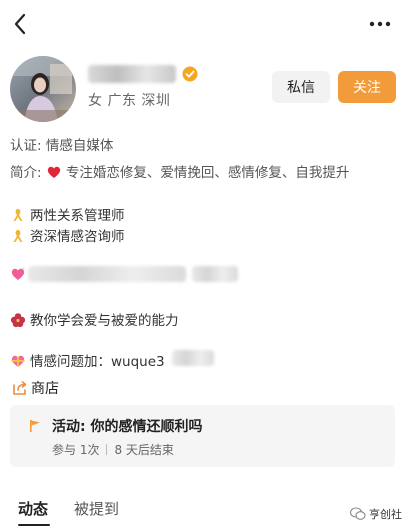 This screenshot has width=410, height=532. I want to click on activity-end-time: 8 天后结束, so click(144, 450).